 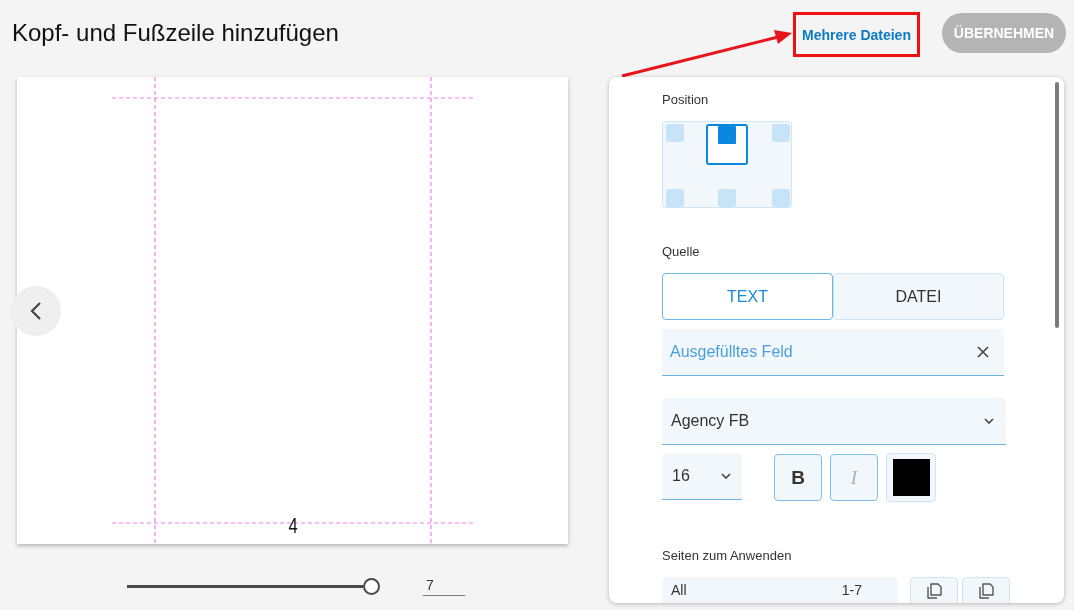 I want to click on source-tab: TEXT, so click(x=747, y=296).